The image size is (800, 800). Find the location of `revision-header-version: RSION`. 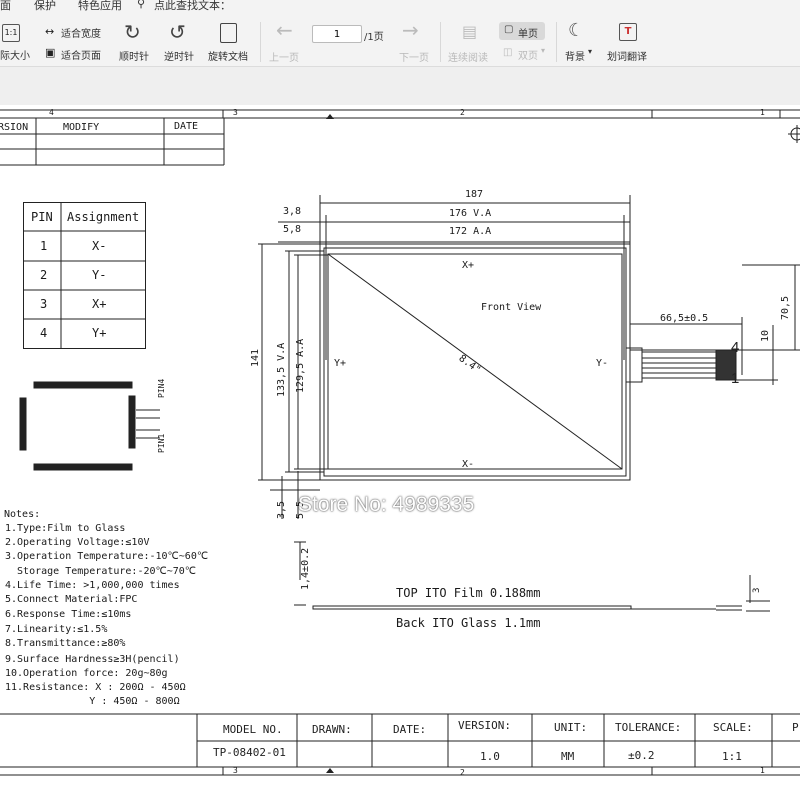

revision-header-version: RSION is located at coordinates (14, 127).